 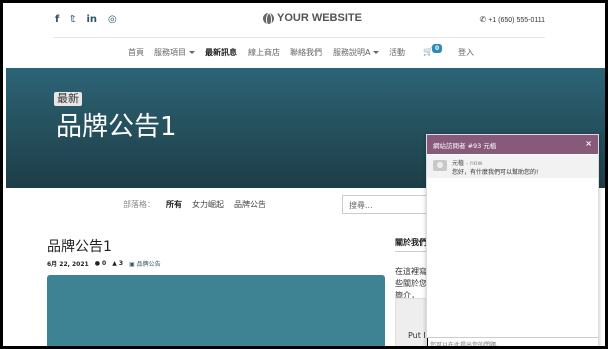 What do you see at coordinates (68, 99) in the screenshot?
I see `hero-tag: 最新` at bounding box center [68, 99].